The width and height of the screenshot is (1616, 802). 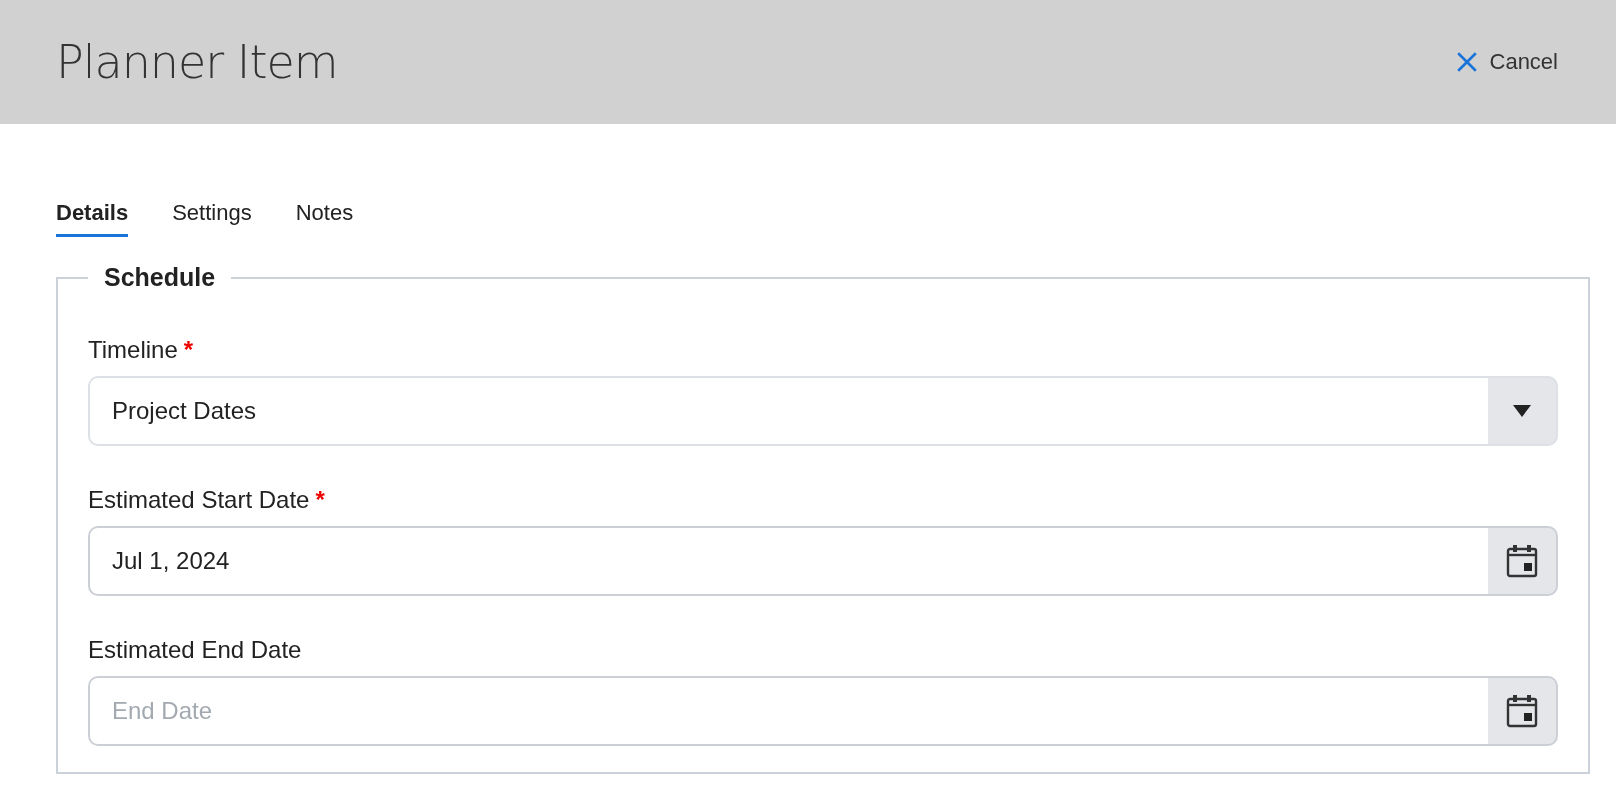 What do you see at coordinates (199, 499) in the screenshot?
I see `field-label: Estimated Start Date` at bounding box center [199, 499].